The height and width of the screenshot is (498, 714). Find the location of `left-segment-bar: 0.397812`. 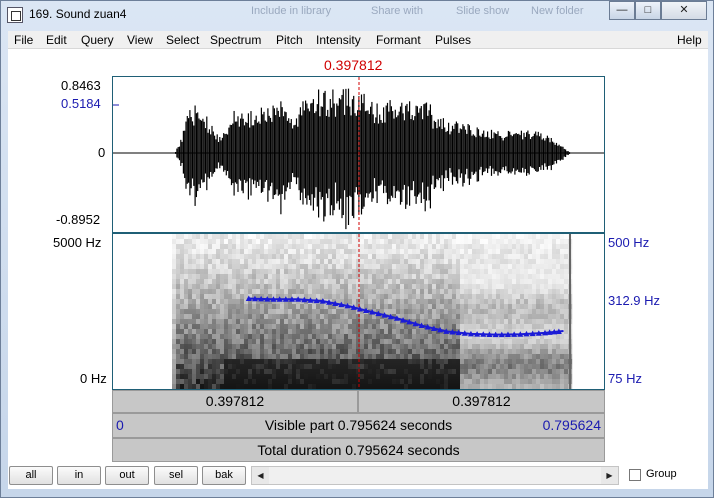

left-segment-bar: 0.397812 is located at coordinates (235, 401).